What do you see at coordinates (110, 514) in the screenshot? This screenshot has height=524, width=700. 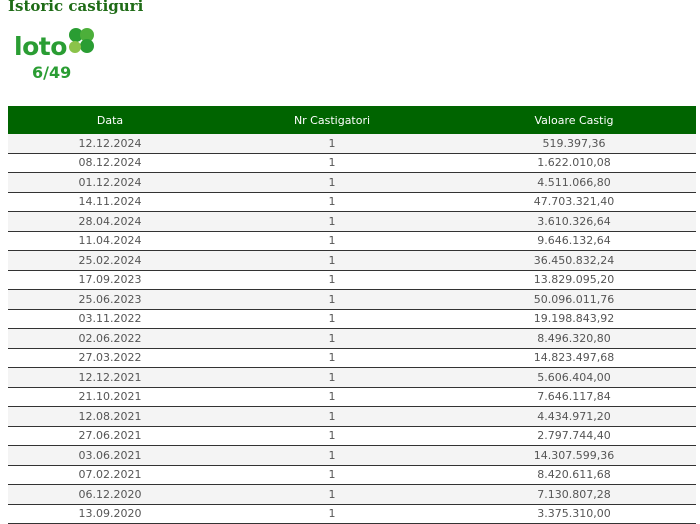 I see `cell-date: 13.09.2020` at bounding box center [110, 514].